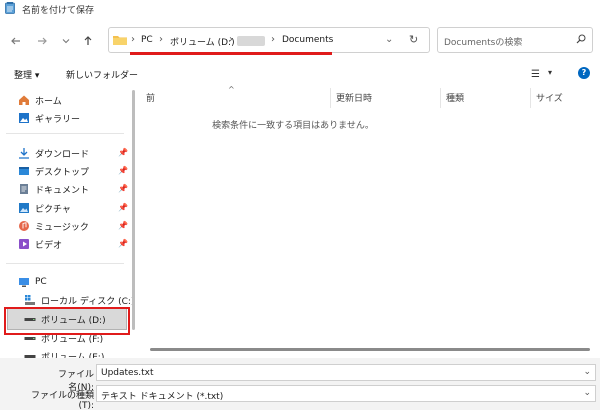  I want to click on pictures-icon, so click(24, 208).